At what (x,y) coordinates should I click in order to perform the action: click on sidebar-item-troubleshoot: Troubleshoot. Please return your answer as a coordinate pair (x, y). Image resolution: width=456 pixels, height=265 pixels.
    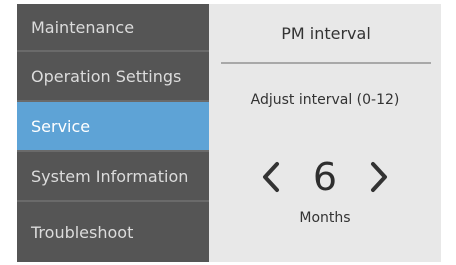
    Looking at the image, I should click on (113, 232).